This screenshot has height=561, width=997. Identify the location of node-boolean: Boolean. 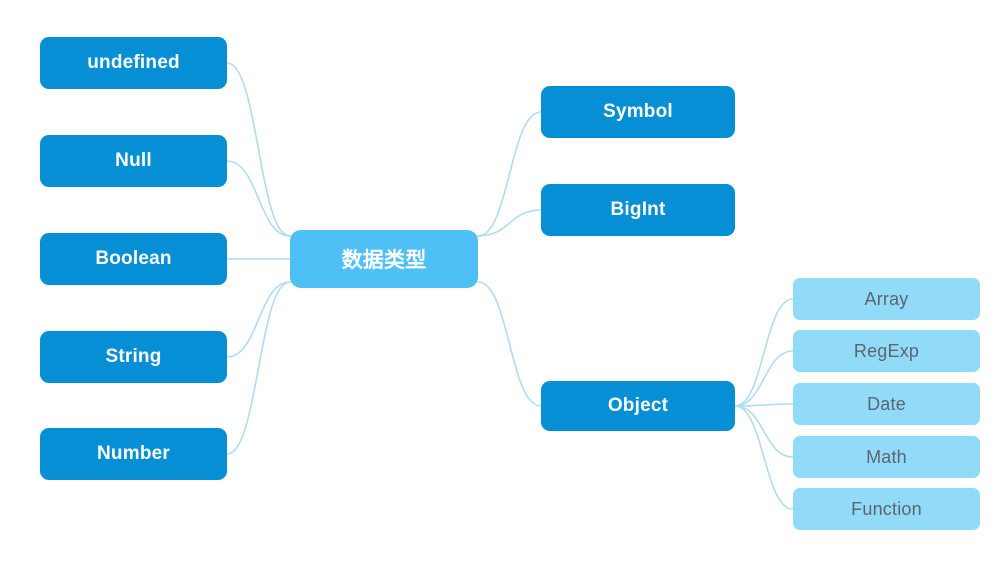
(133, 259).